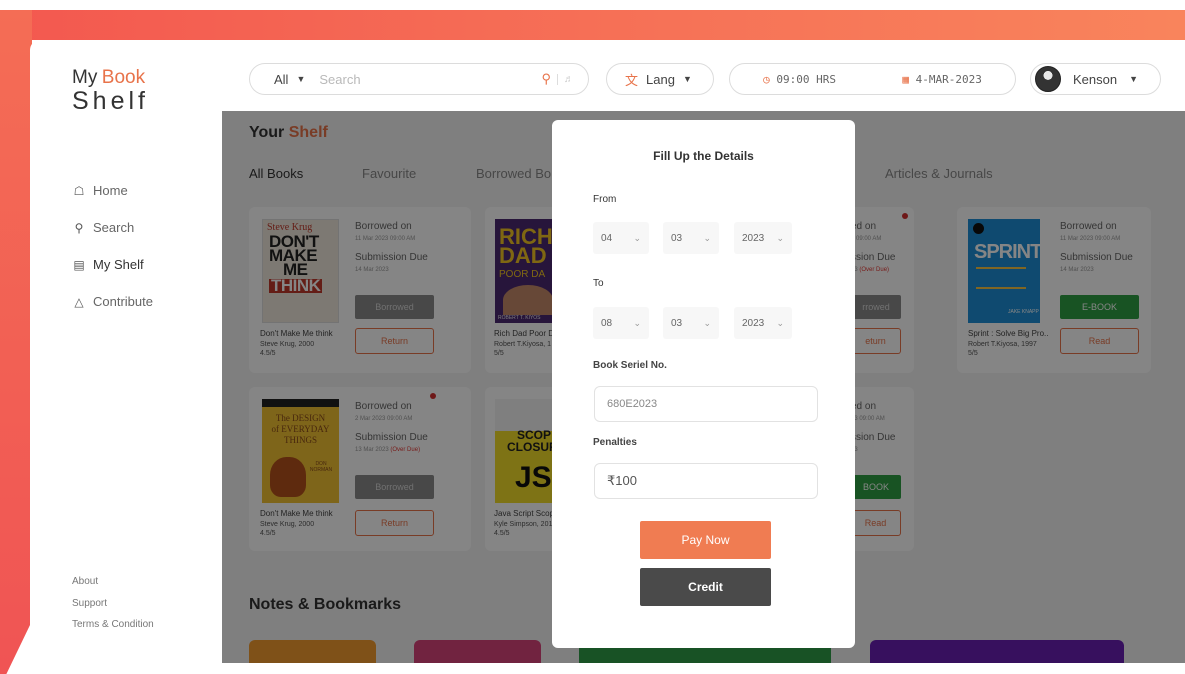  I want to click on datetime-display: ◷ 09:00 HRS ▦ 4-MAR-2023, so click(872, 79).